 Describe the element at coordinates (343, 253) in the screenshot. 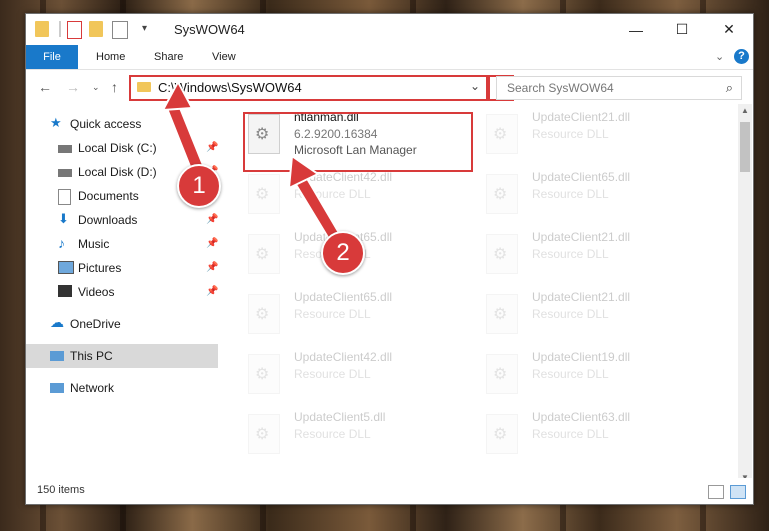

I see `callout-2: 2` at that location.